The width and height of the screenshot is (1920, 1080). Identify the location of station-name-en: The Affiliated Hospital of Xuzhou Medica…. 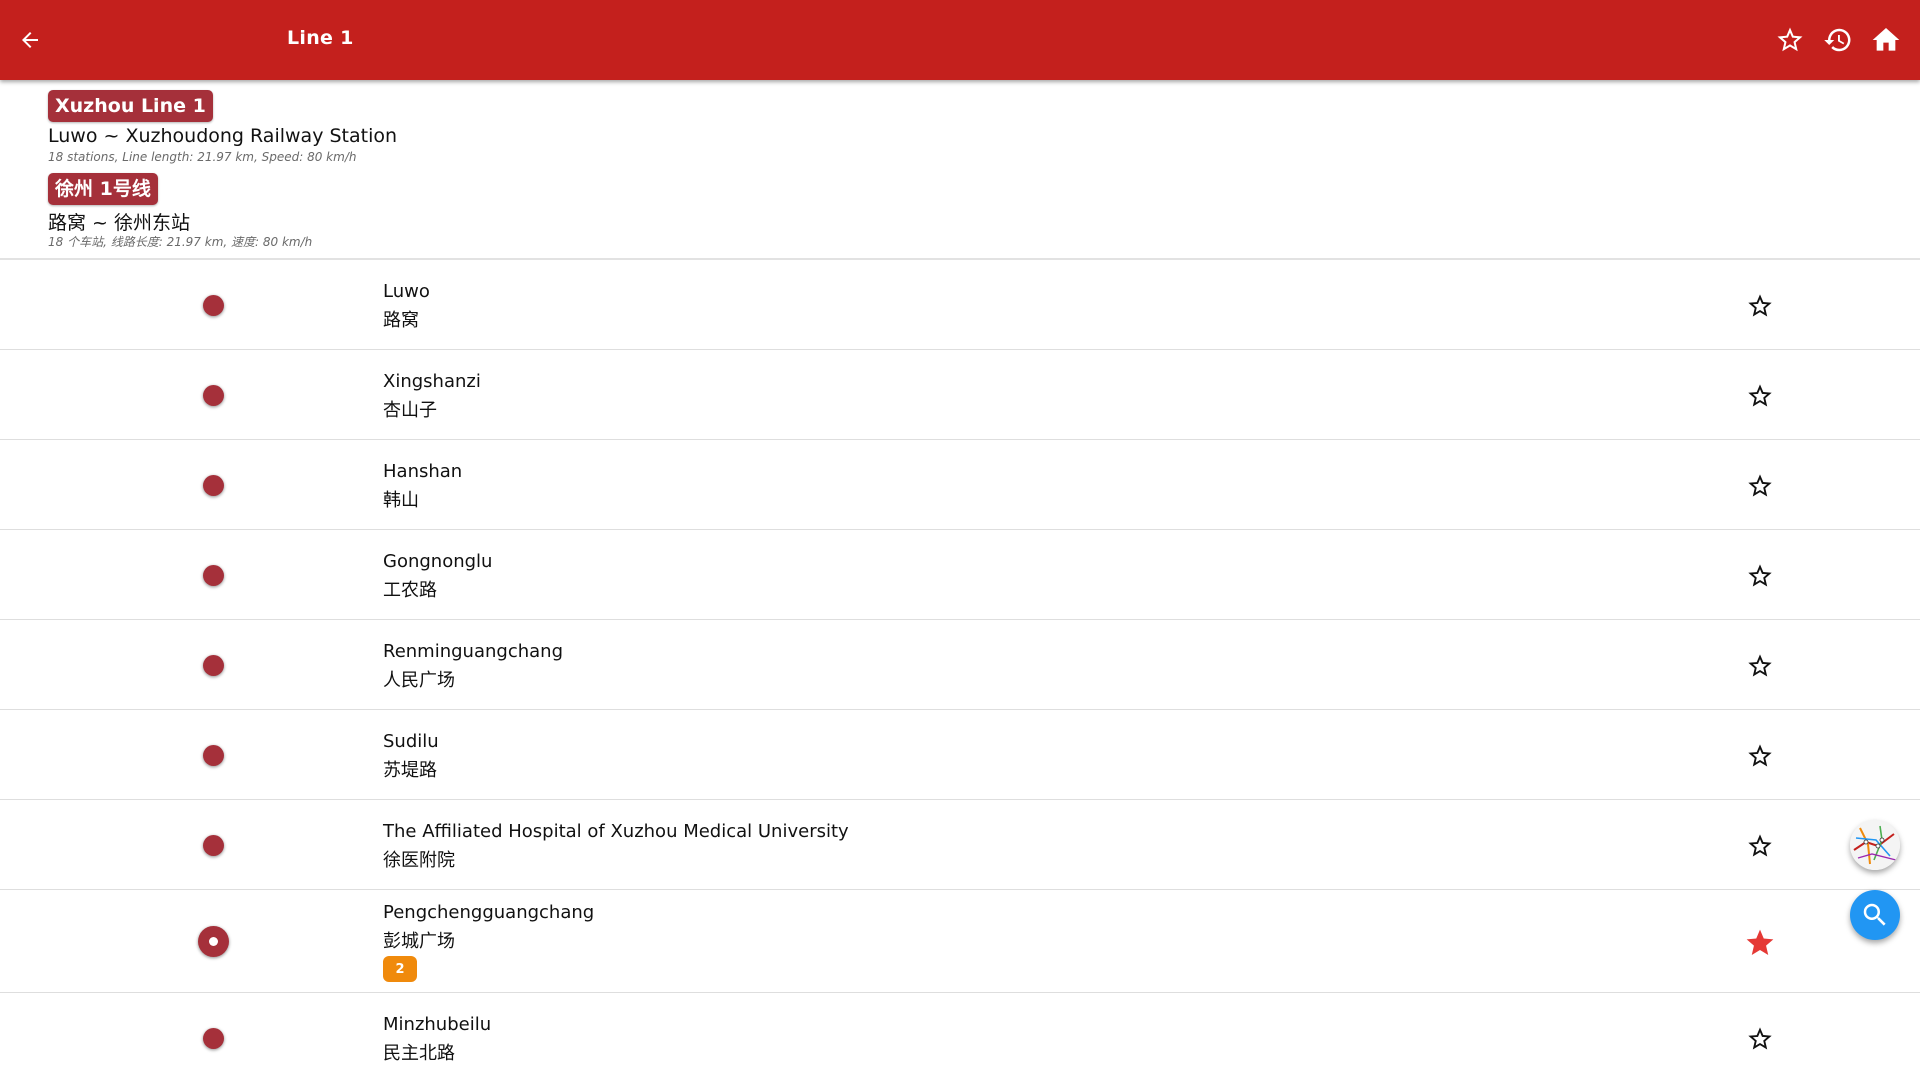
(616, 831).